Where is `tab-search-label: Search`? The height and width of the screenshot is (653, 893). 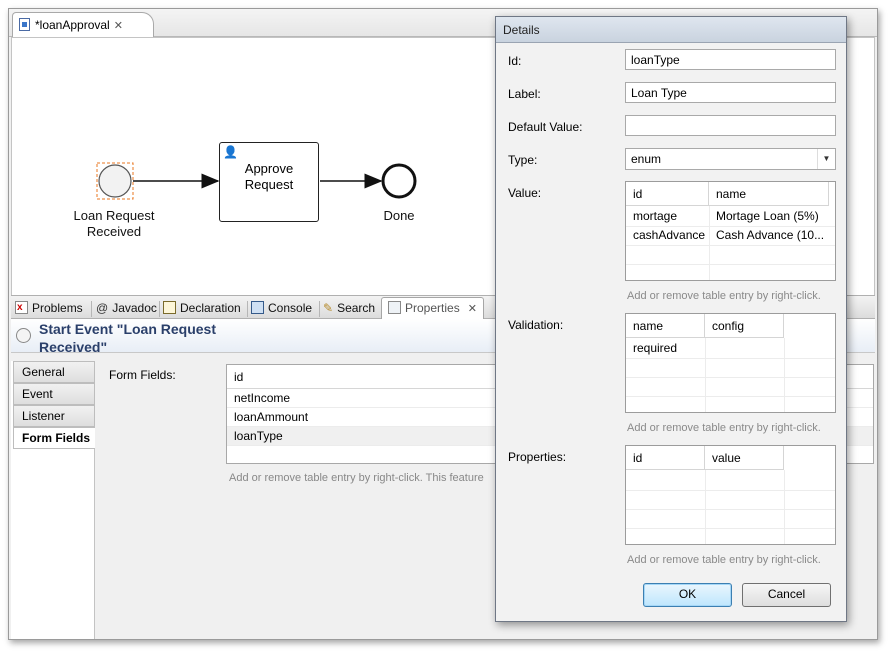 tab-search-label: Search is located at coordinates (356, 308).